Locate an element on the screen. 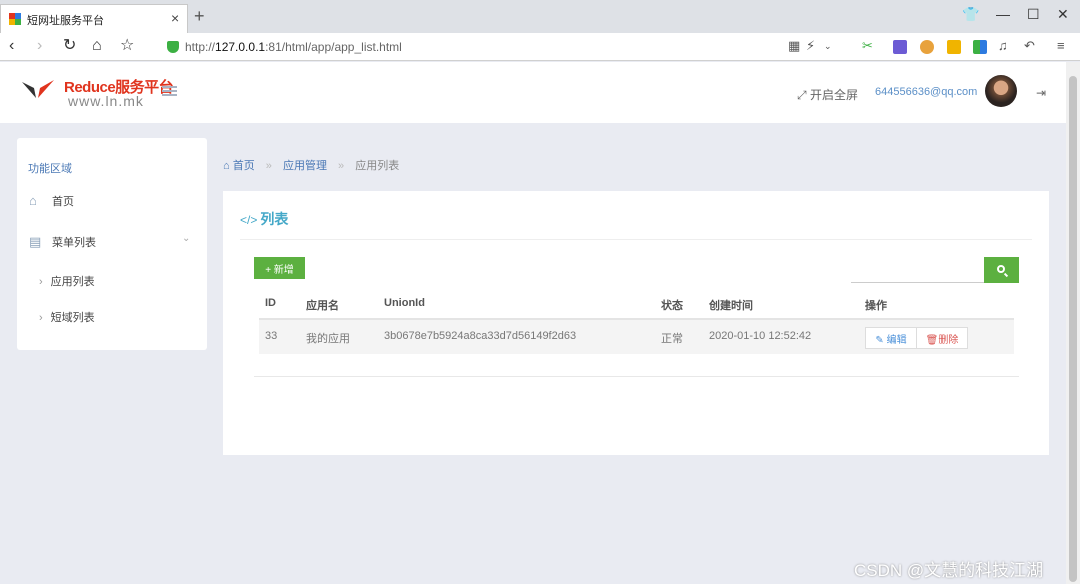 Image resolution: width=1080 pixels, height=584 pixels. sidebar: 功能区域 ⌂ 首页 ▤ 菜单列表 ⌄ › 应用列表 › 短域列表 is located at coordinates (112, 244).